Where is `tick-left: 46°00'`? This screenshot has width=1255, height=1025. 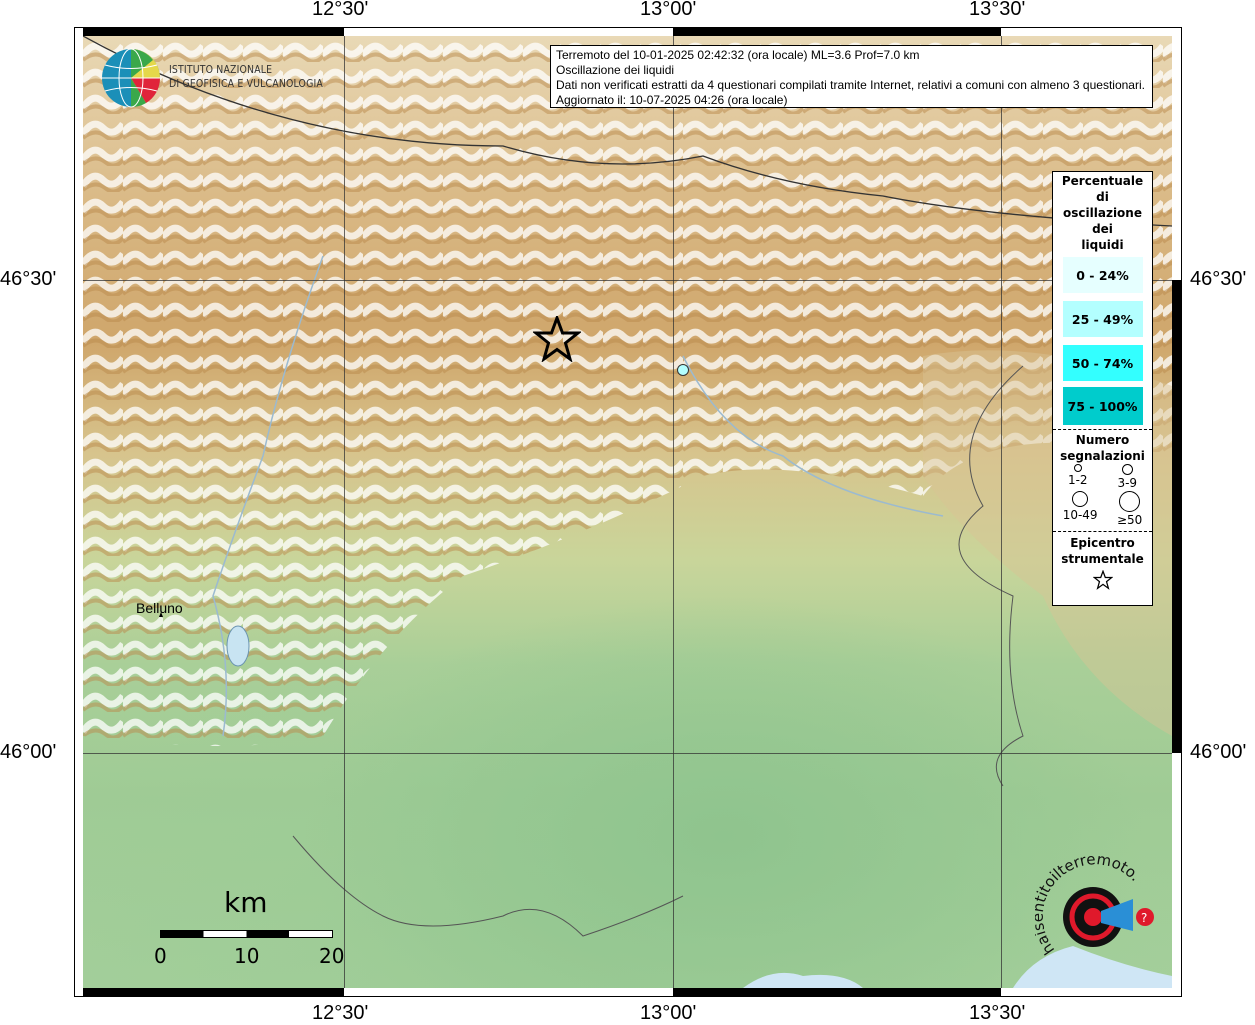 tick-left: 46°00' is located at coordinates (28, 752).